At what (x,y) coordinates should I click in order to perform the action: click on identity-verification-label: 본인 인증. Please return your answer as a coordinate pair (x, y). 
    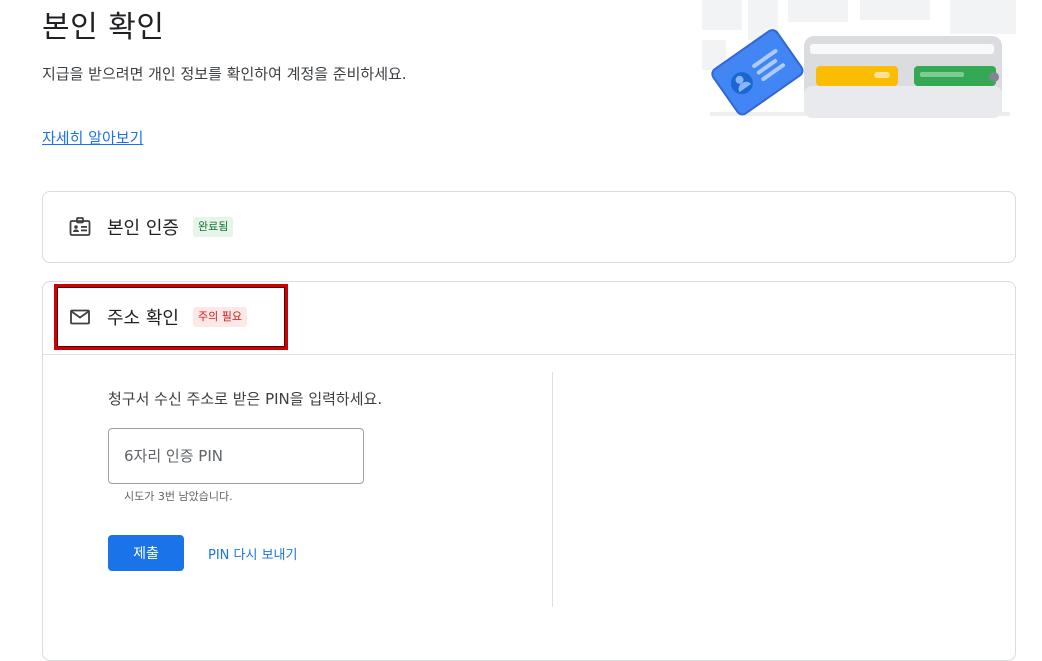
    Looking at the image, I should click on (143, 228).